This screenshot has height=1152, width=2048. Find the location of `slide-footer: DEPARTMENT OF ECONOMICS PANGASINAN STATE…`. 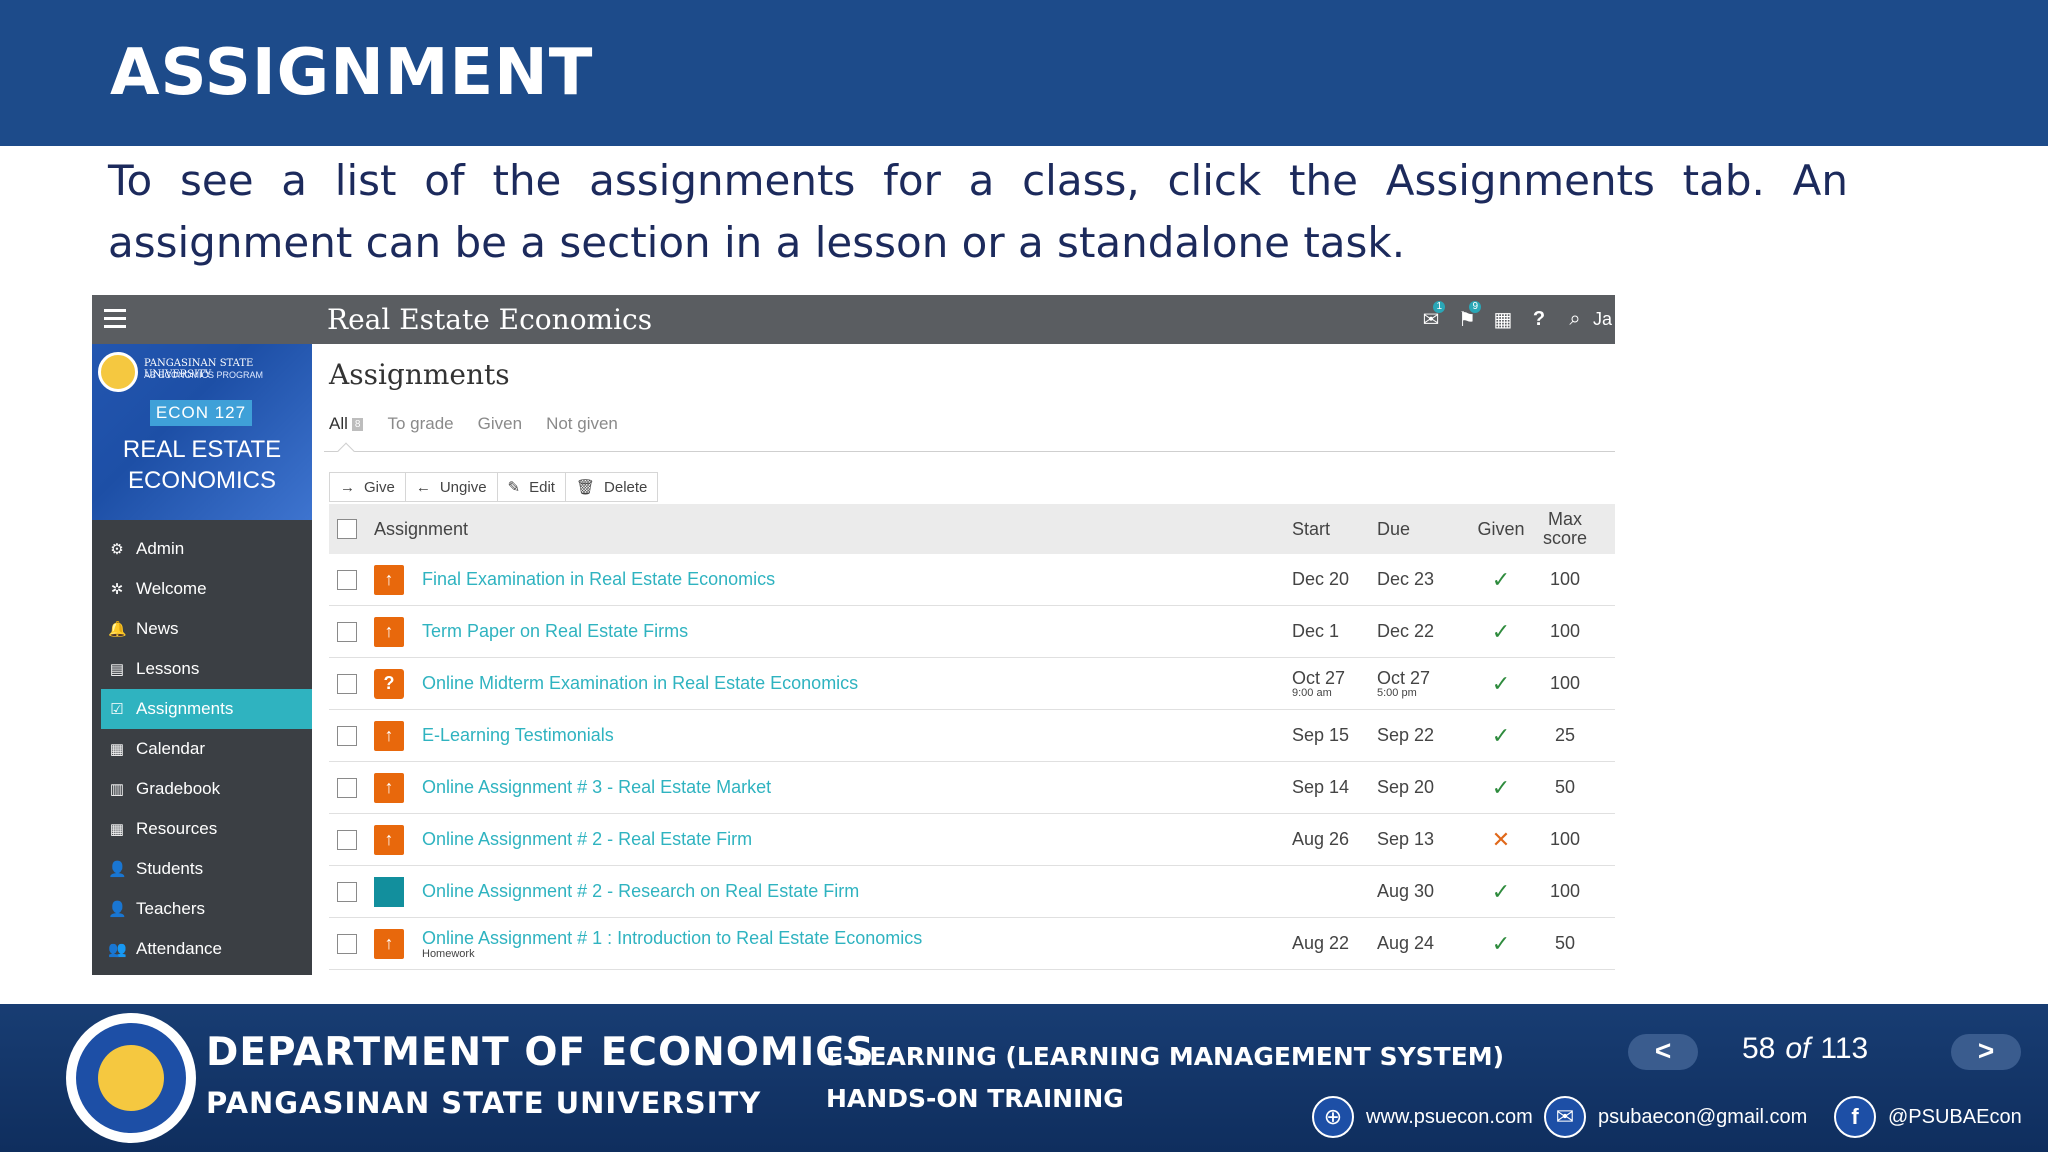

slide-footer: DEPARTMENT OF ECONOMICS PANGASINAN STATE… is located at coordinates (1024, 1078).